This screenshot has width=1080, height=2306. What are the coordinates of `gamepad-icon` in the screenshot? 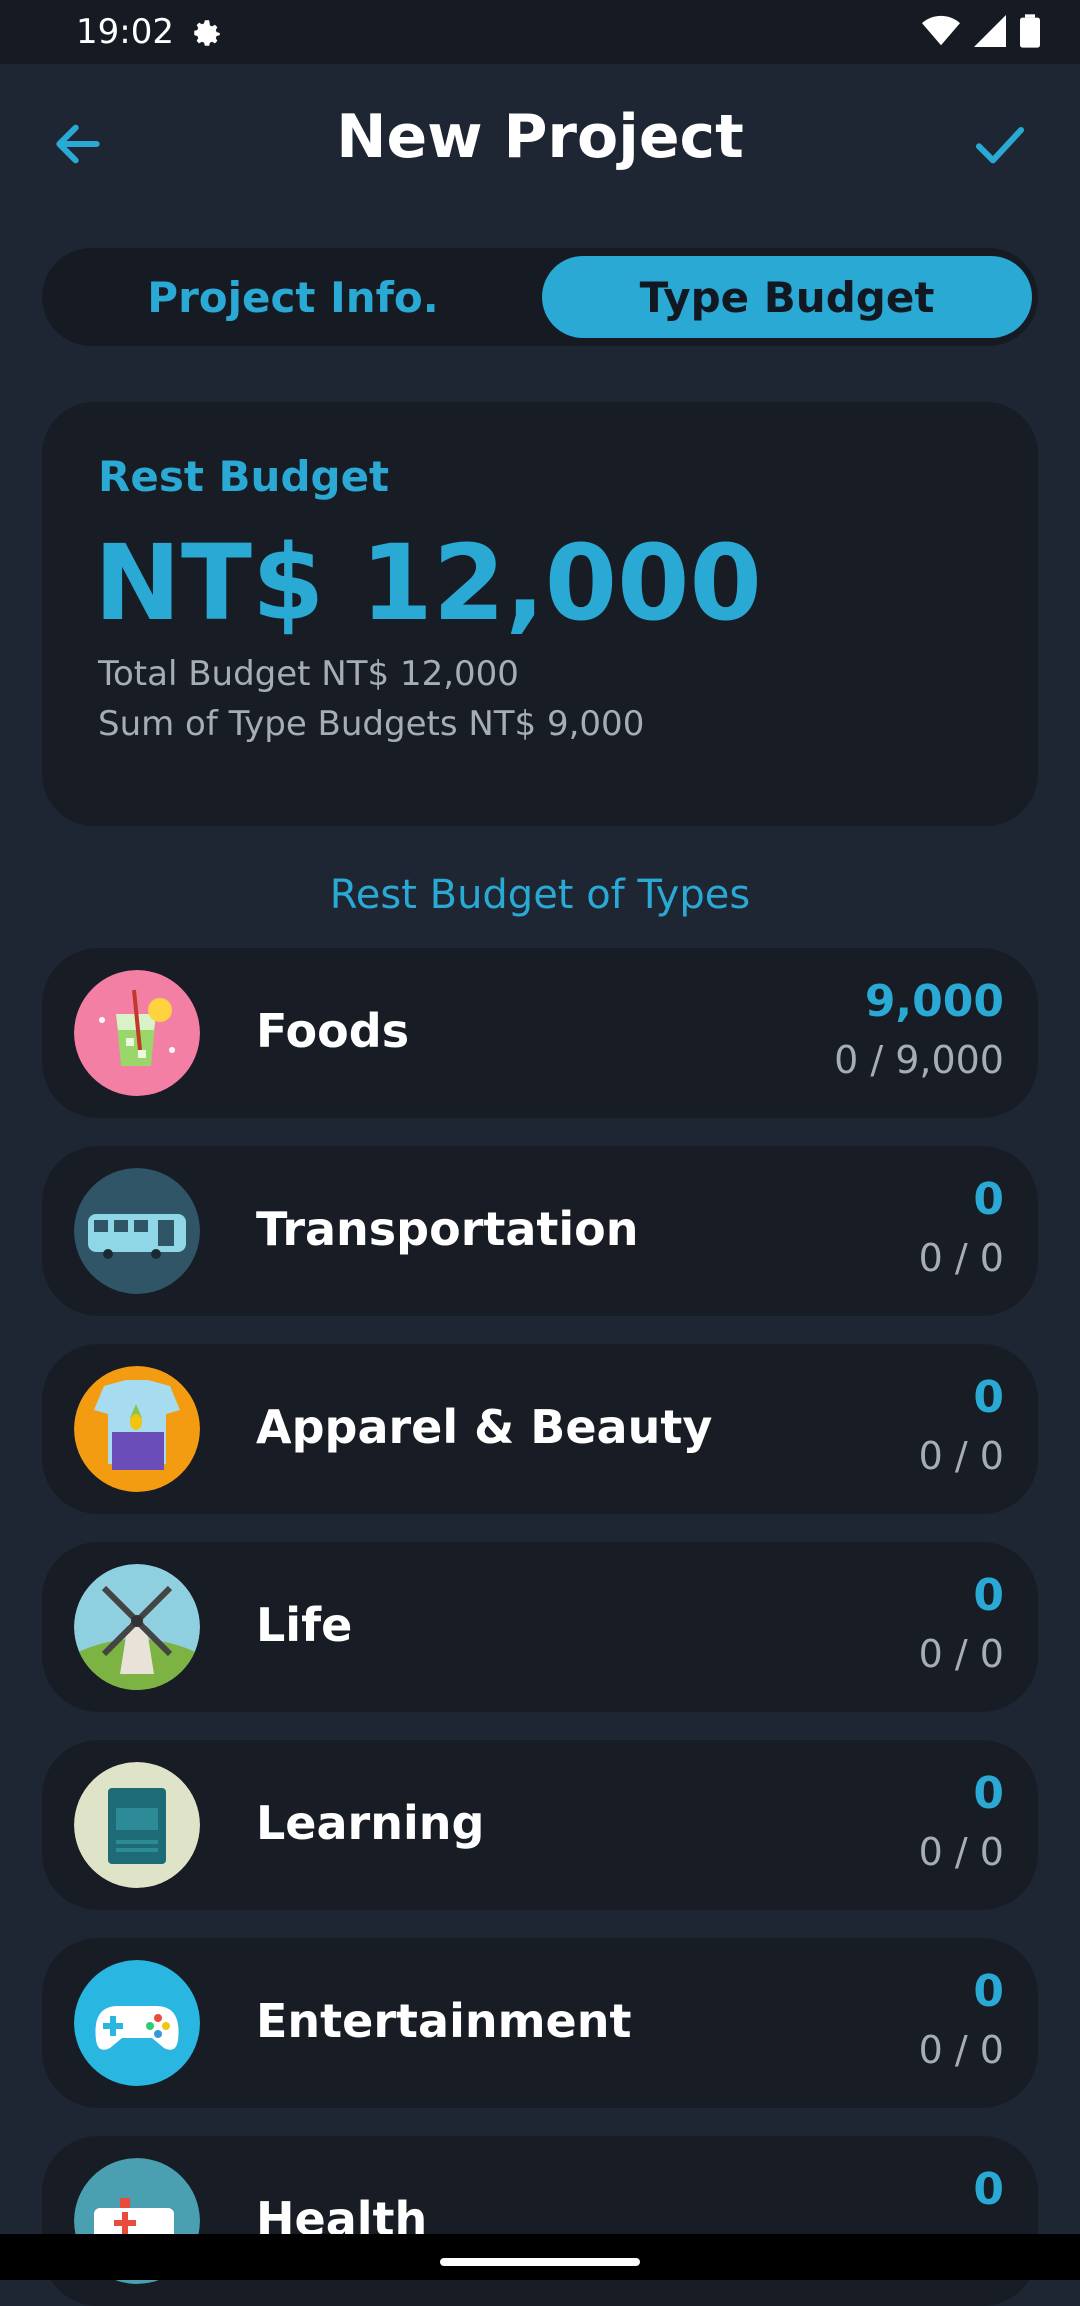 It's located at (137, 2023).